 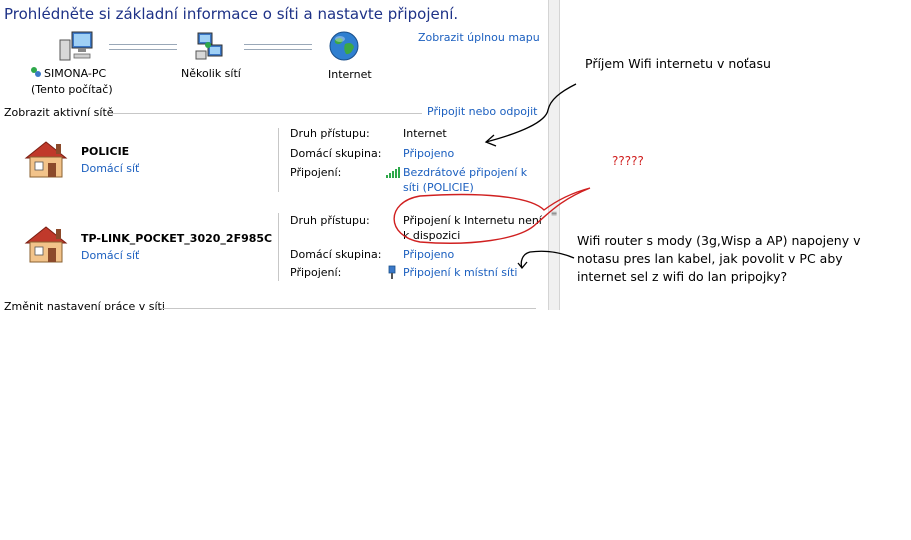 I want to click on red-circle, so click(x=492, y=215).